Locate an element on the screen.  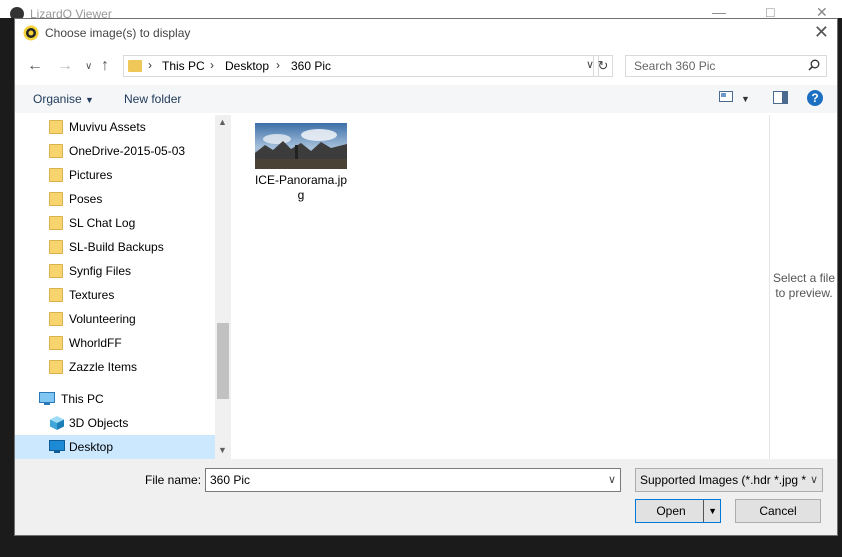
breadcrumb-desktop: Desktop is located at coordinates (247, 66).